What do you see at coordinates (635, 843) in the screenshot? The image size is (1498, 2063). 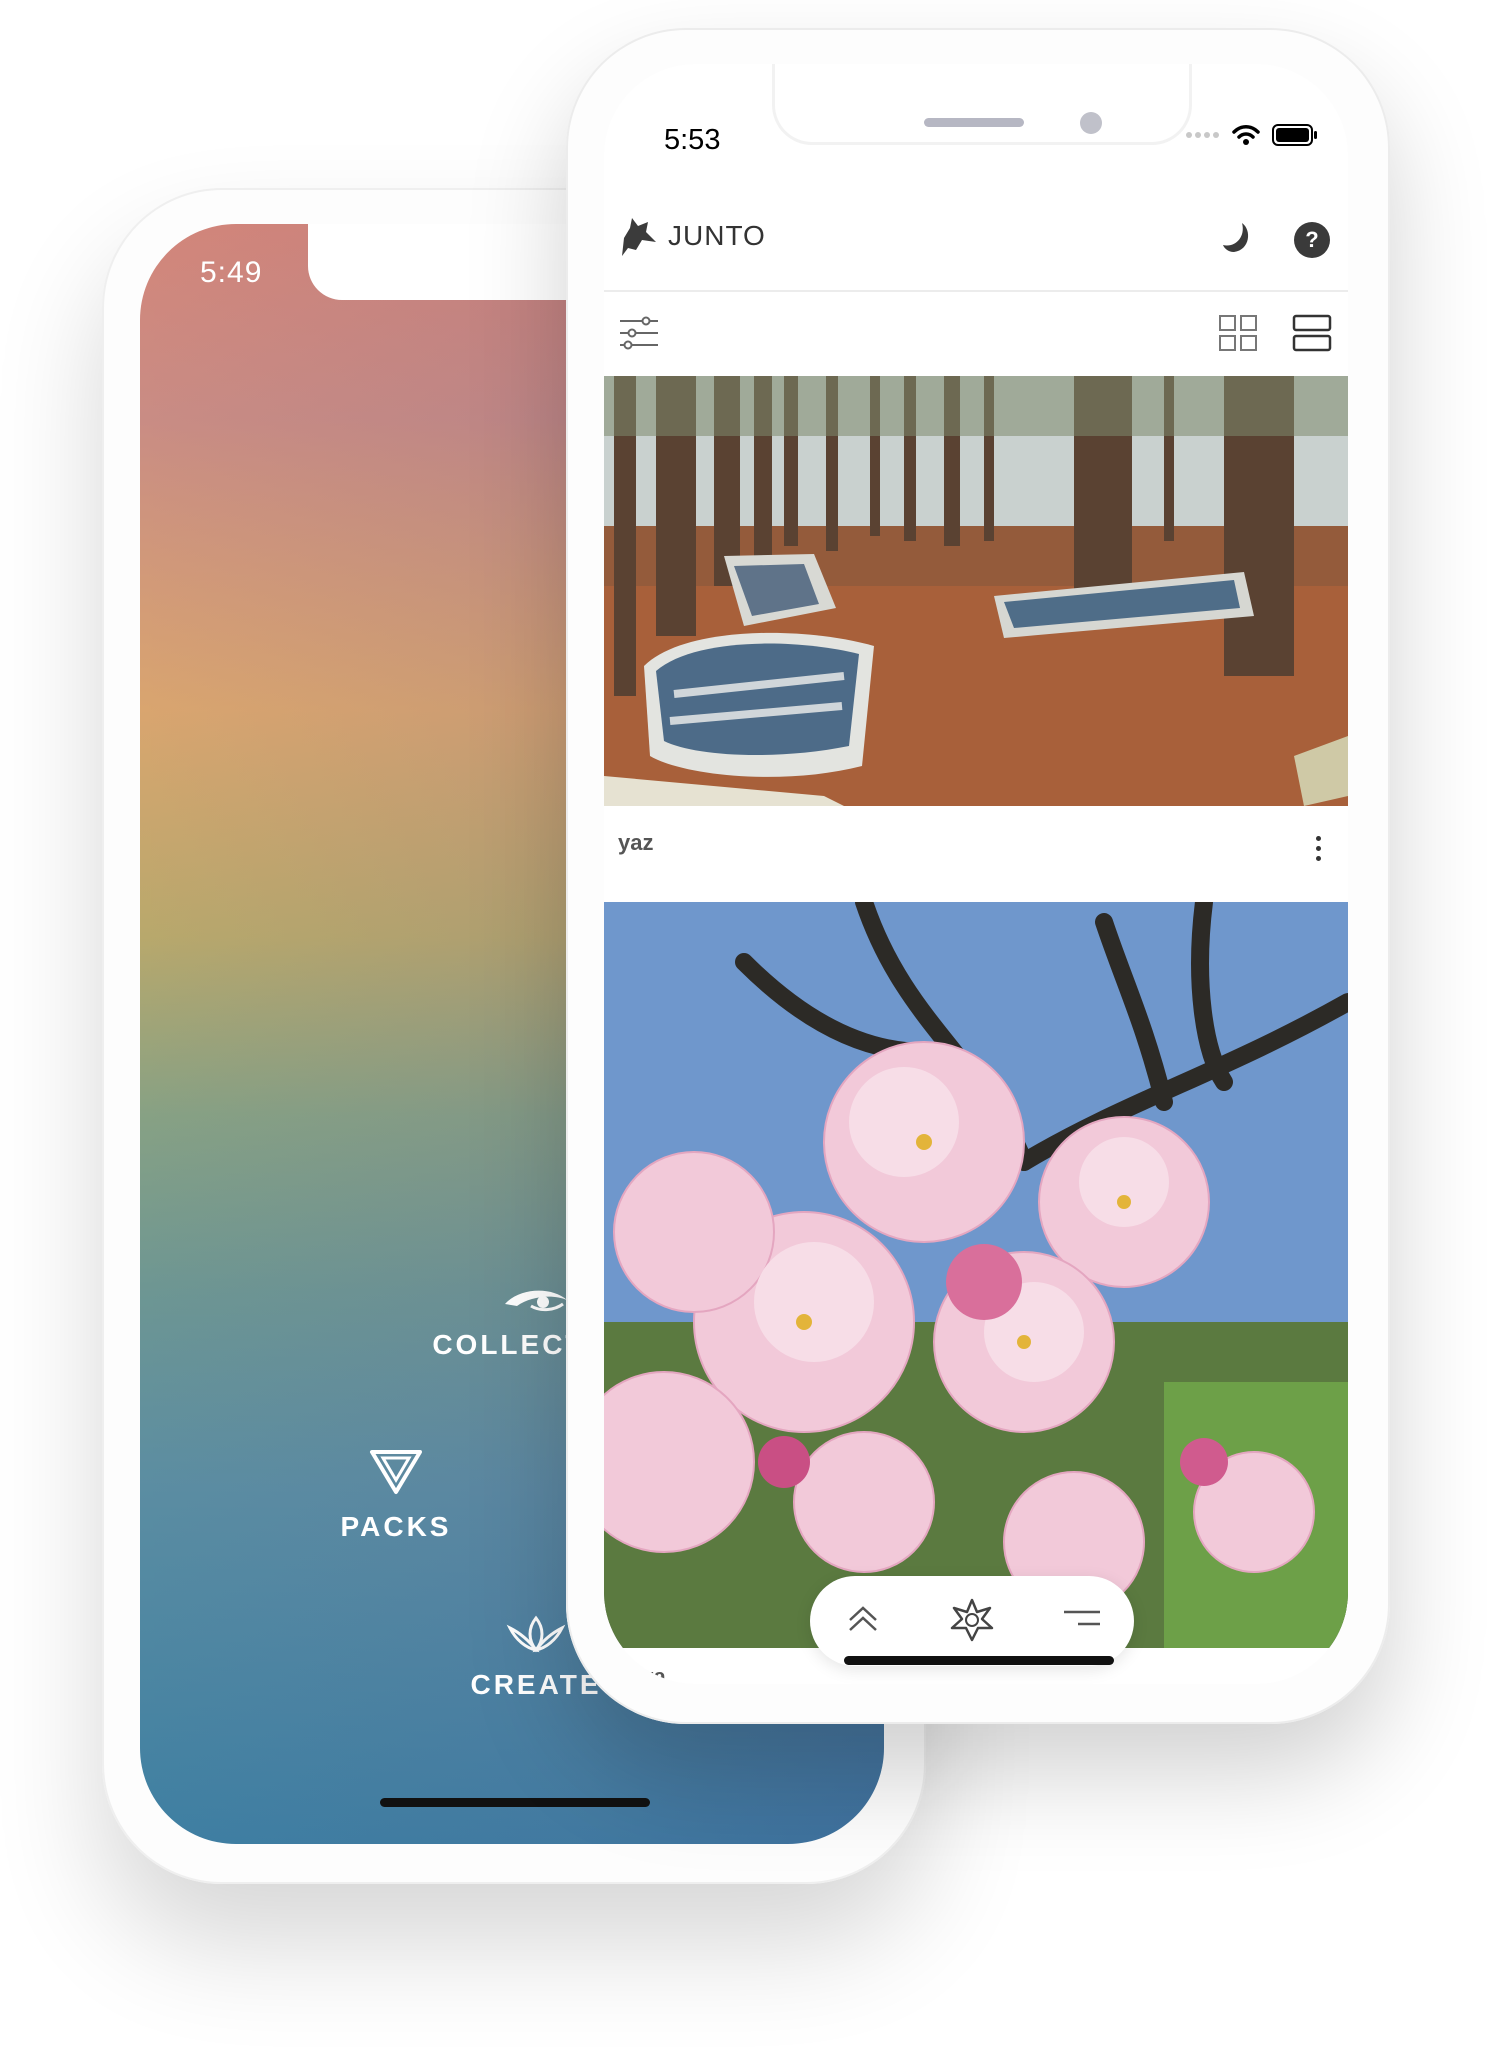 I see `post-author: yaz` at bounding box center [635, 843].